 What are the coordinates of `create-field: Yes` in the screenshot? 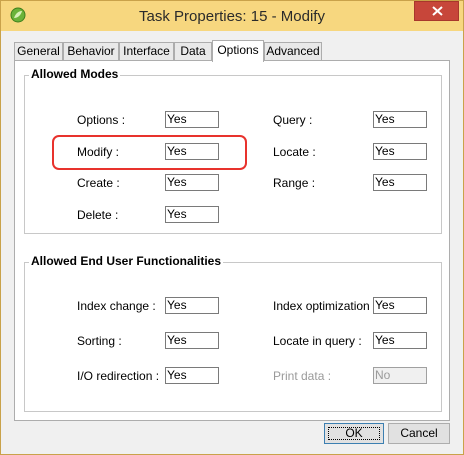 It's located at (192, 182).